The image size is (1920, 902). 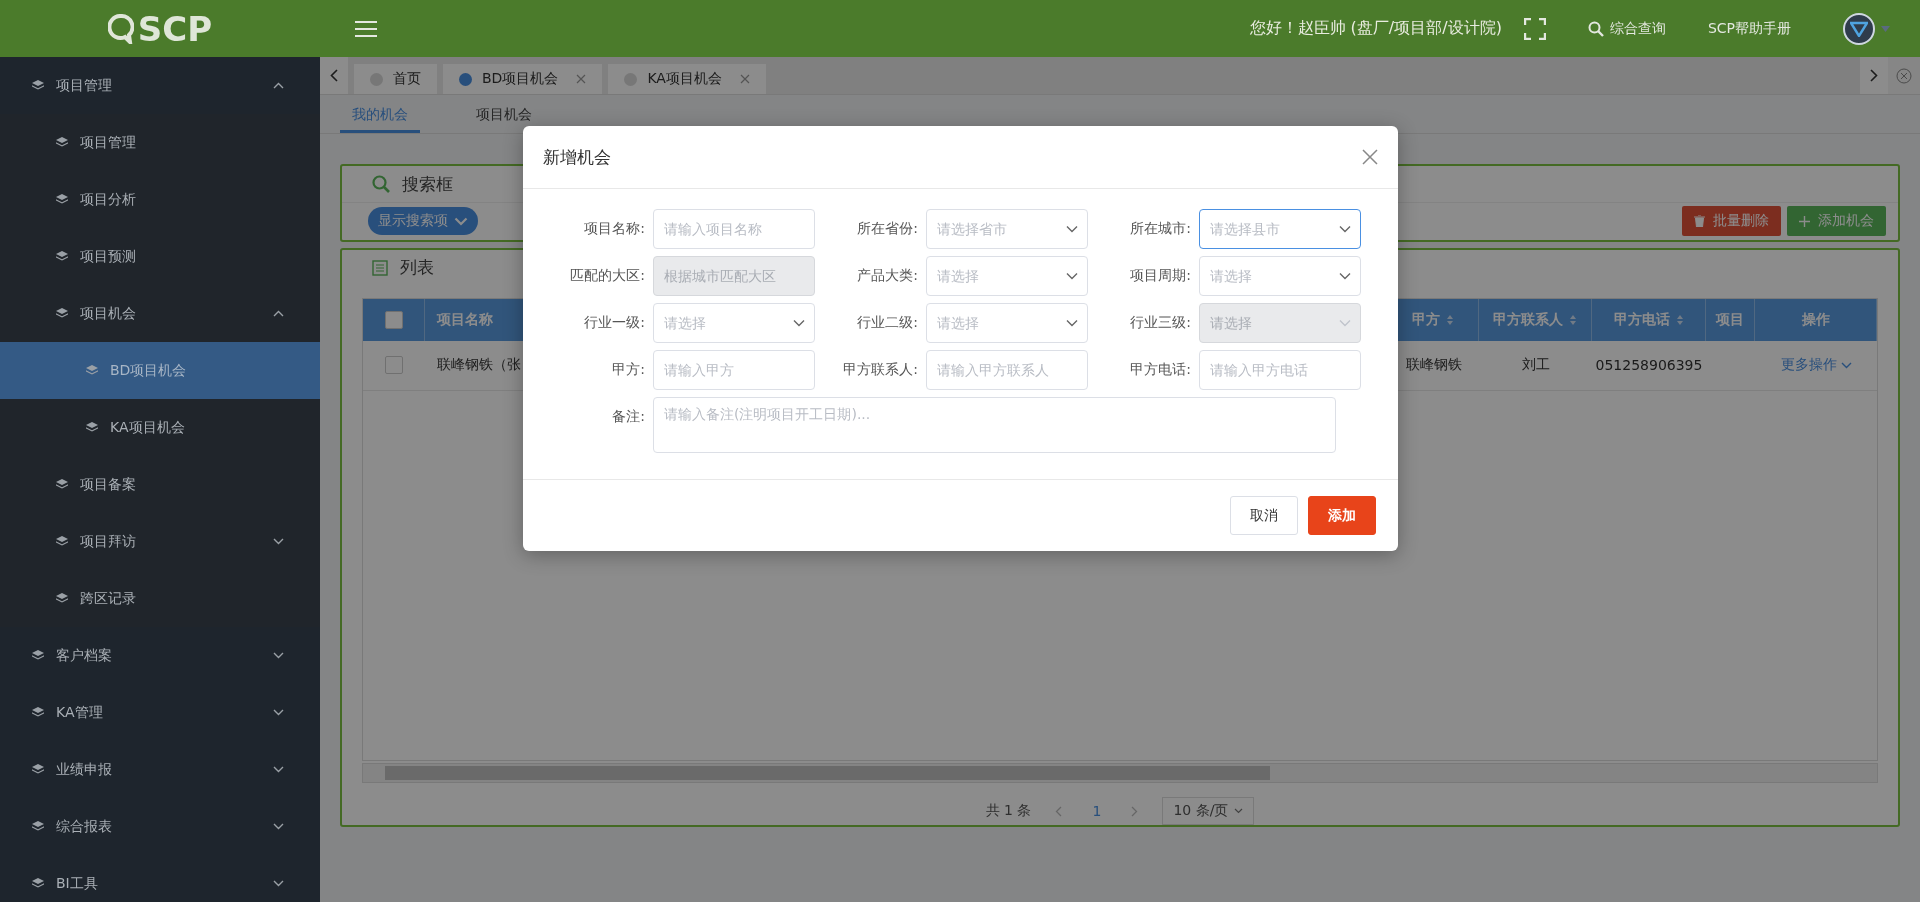 What do you see at coordinates (1375, 28) in the screenshot?
I see `user-greeting: 您好！赵臣帅 (盘厂/项目部/设计院)` at bounding box center [1375, 28].